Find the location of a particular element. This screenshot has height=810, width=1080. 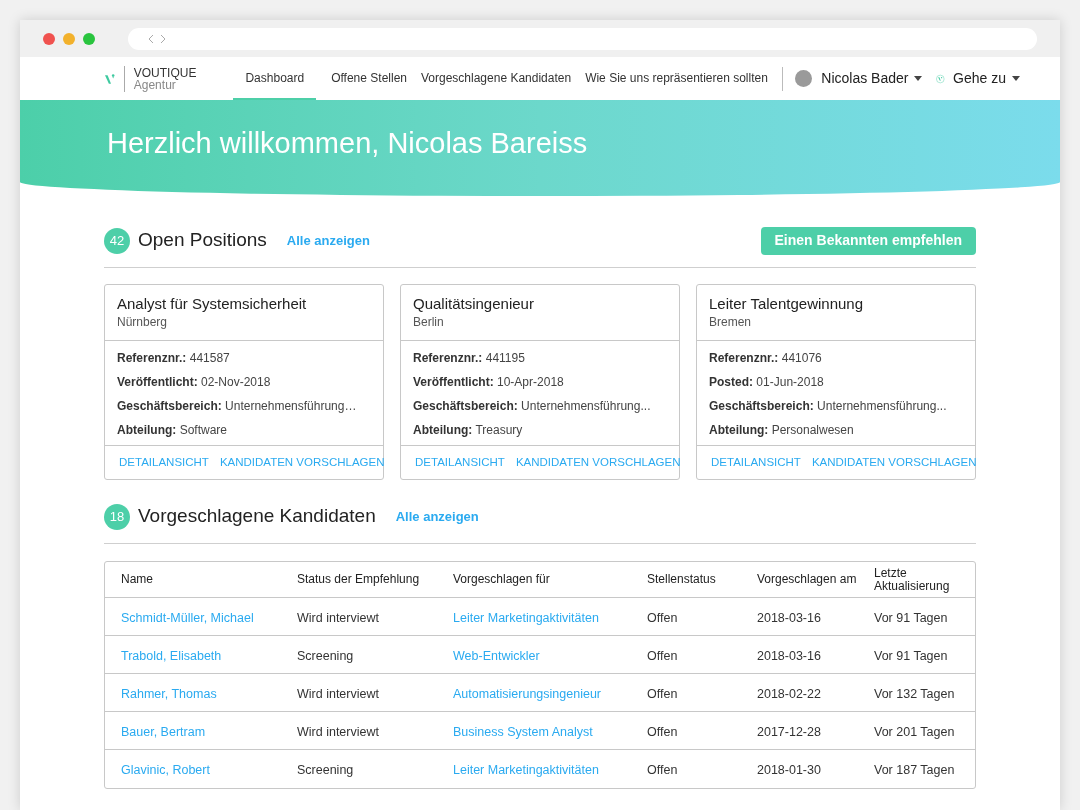

position-city: Berlin is located at coordinates (429, 322).